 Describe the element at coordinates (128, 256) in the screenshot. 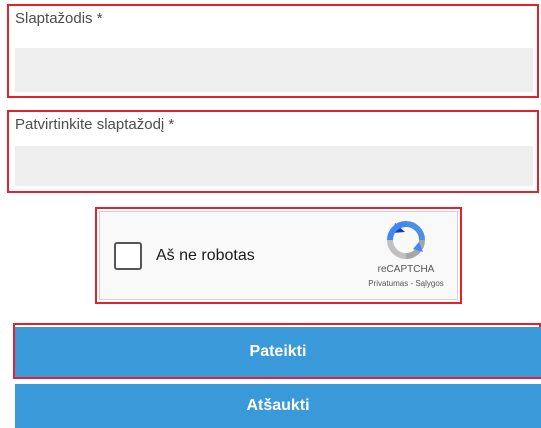

I see `captcha-checkbox` at that location.